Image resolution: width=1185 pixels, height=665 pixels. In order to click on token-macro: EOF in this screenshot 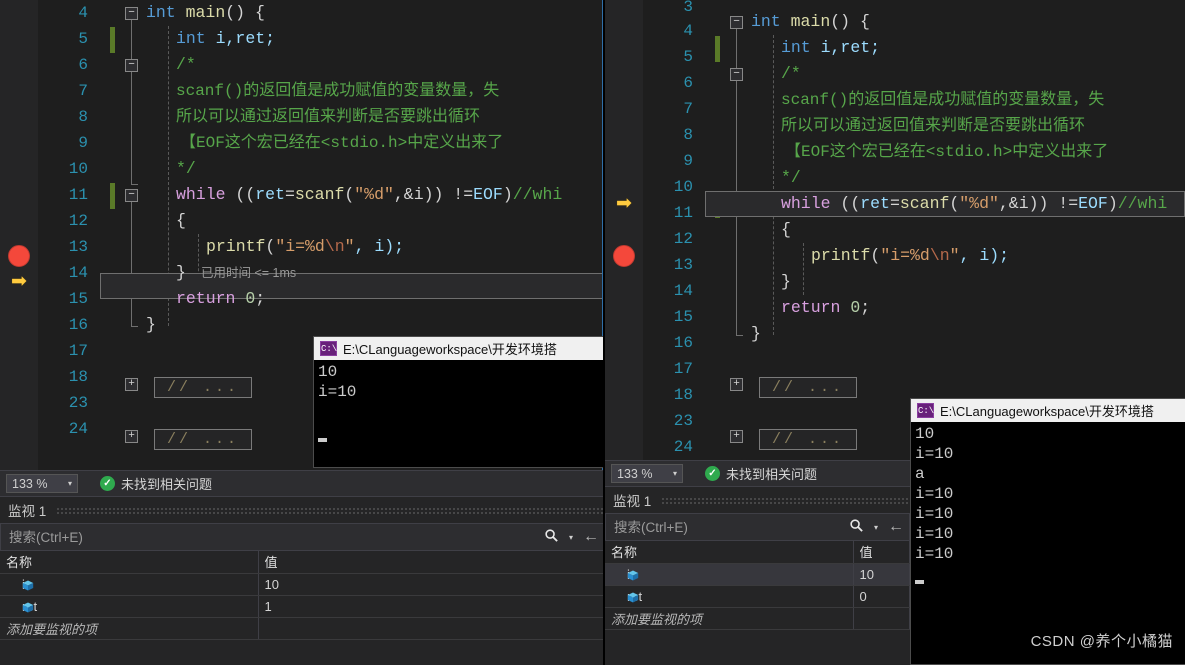, I will do `click(1093, 203)`.